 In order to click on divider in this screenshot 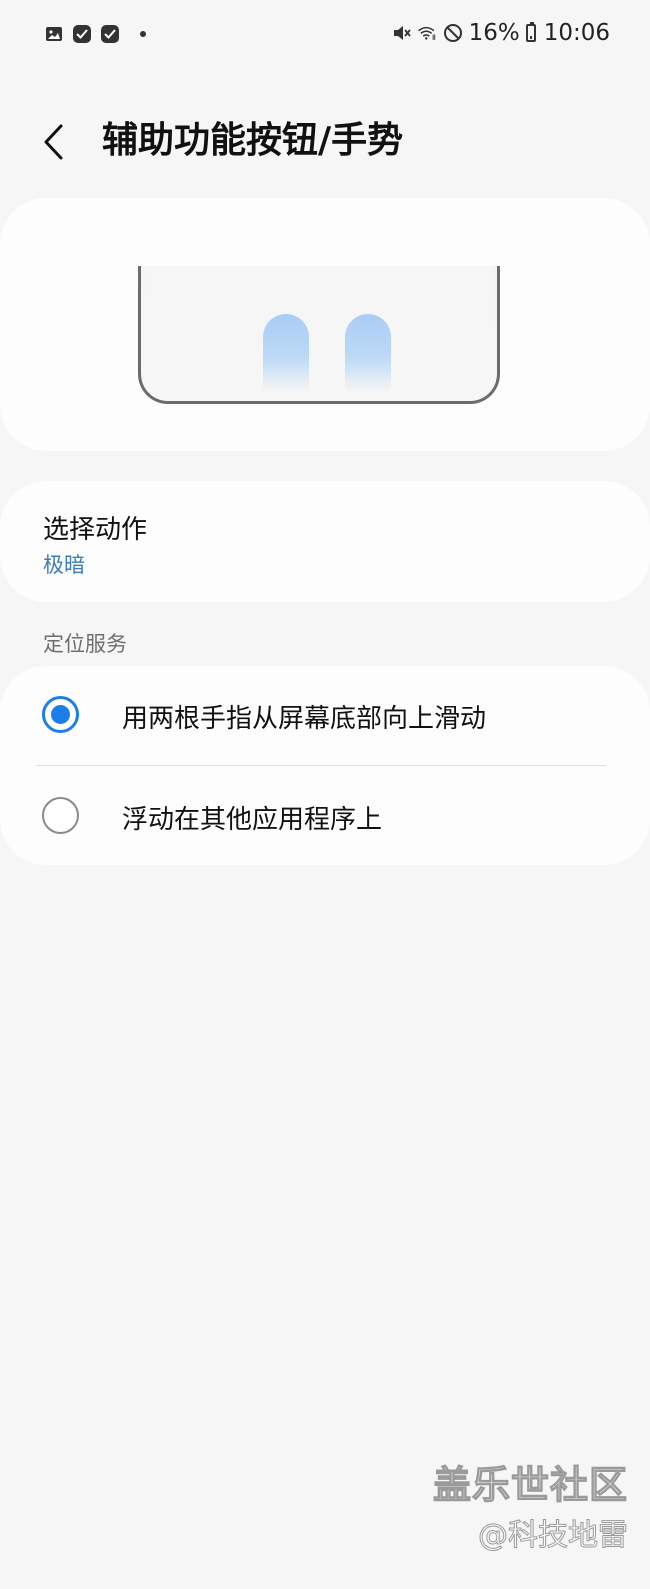, I will do `click(321, 765)`.